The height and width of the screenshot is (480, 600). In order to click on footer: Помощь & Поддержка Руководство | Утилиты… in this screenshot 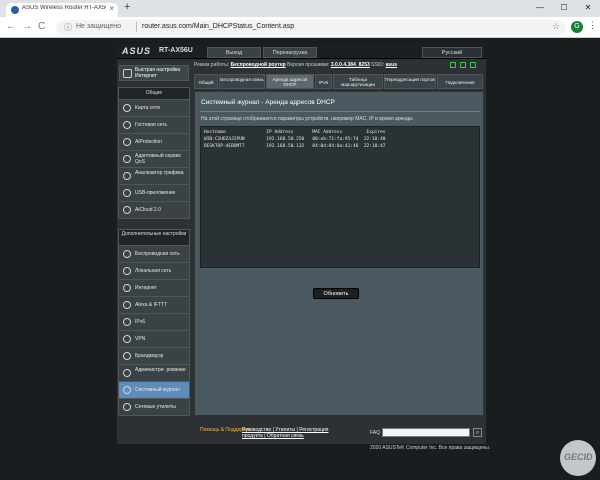, I will do `click(339, 432)`.